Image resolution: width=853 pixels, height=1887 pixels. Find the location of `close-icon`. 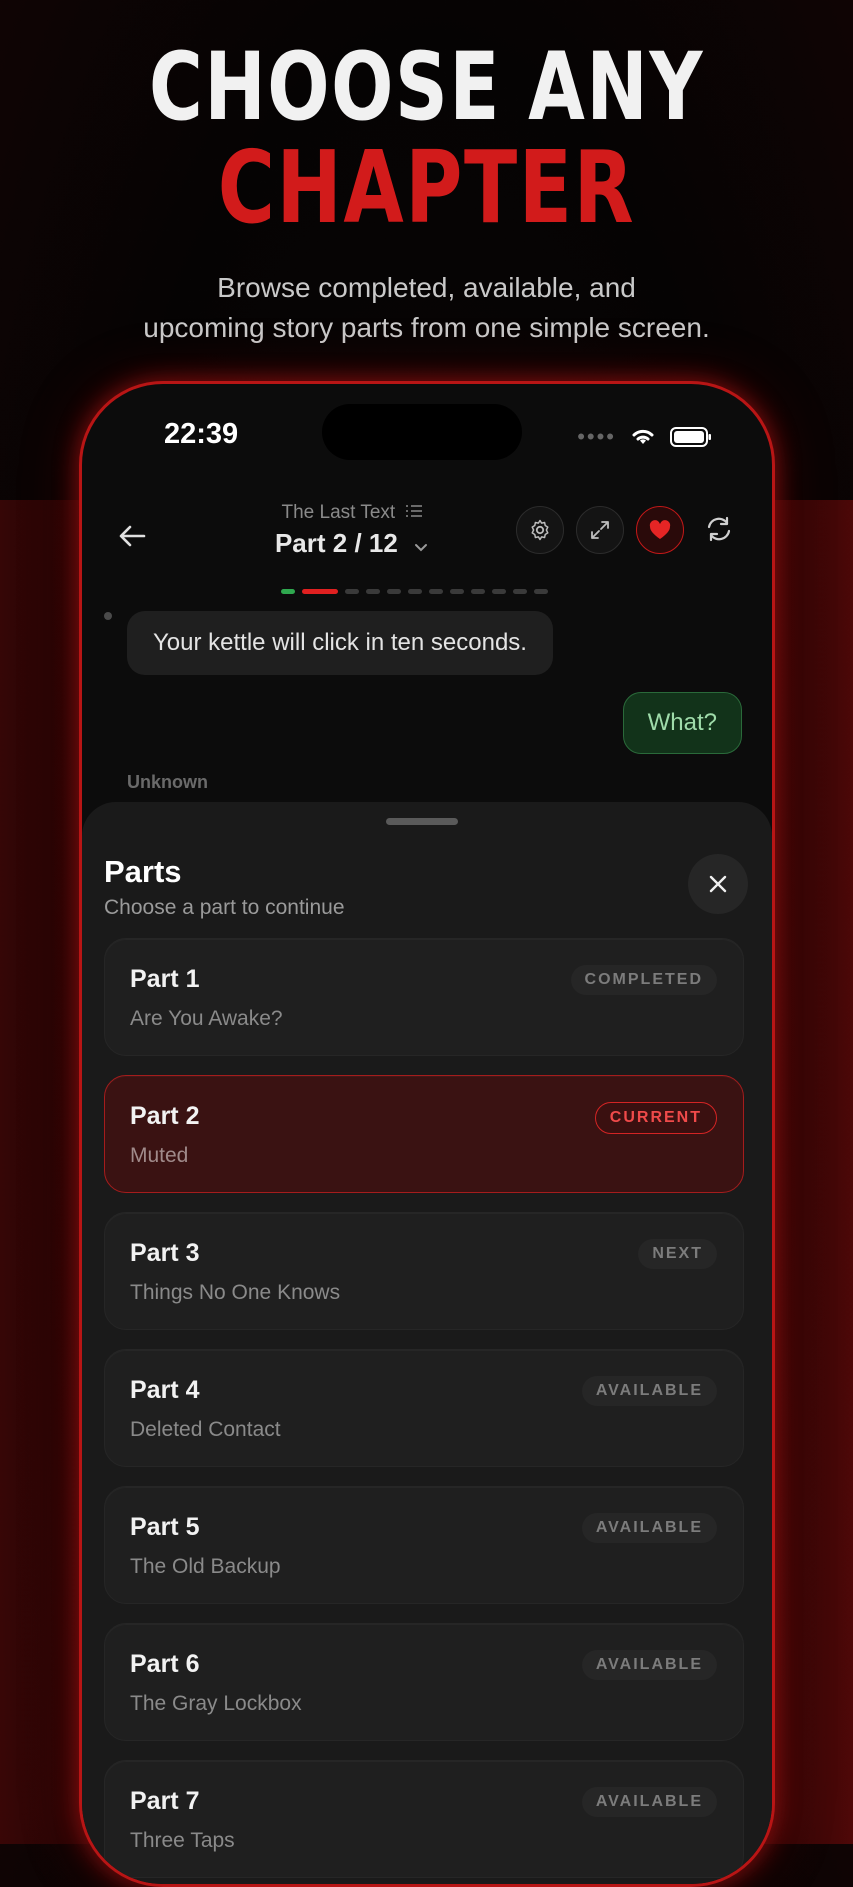

close-icon is located at coordinates (718, 884).